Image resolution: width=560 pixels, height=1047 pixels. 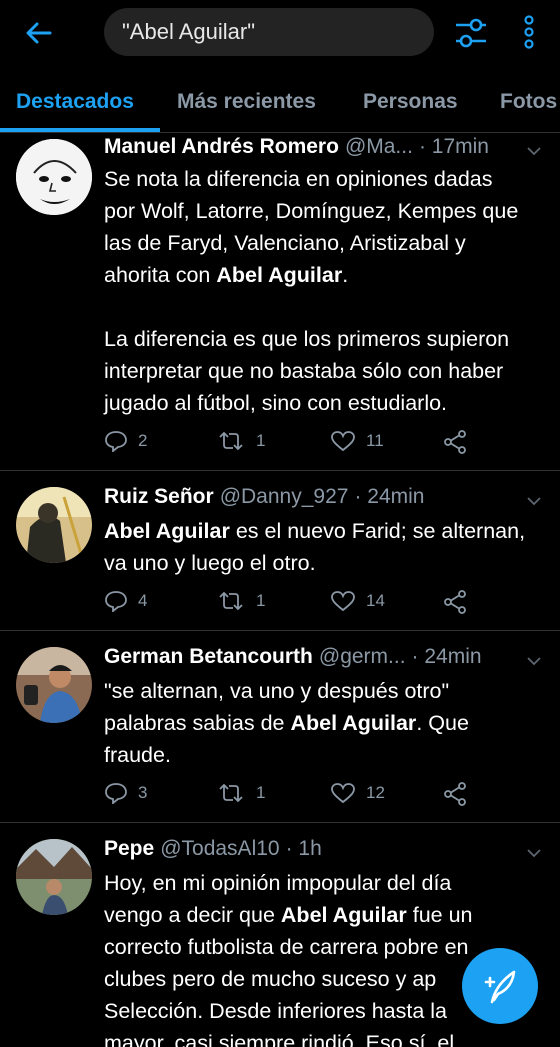 I want to click on reply-button: 3, so click(x=125, y=793).